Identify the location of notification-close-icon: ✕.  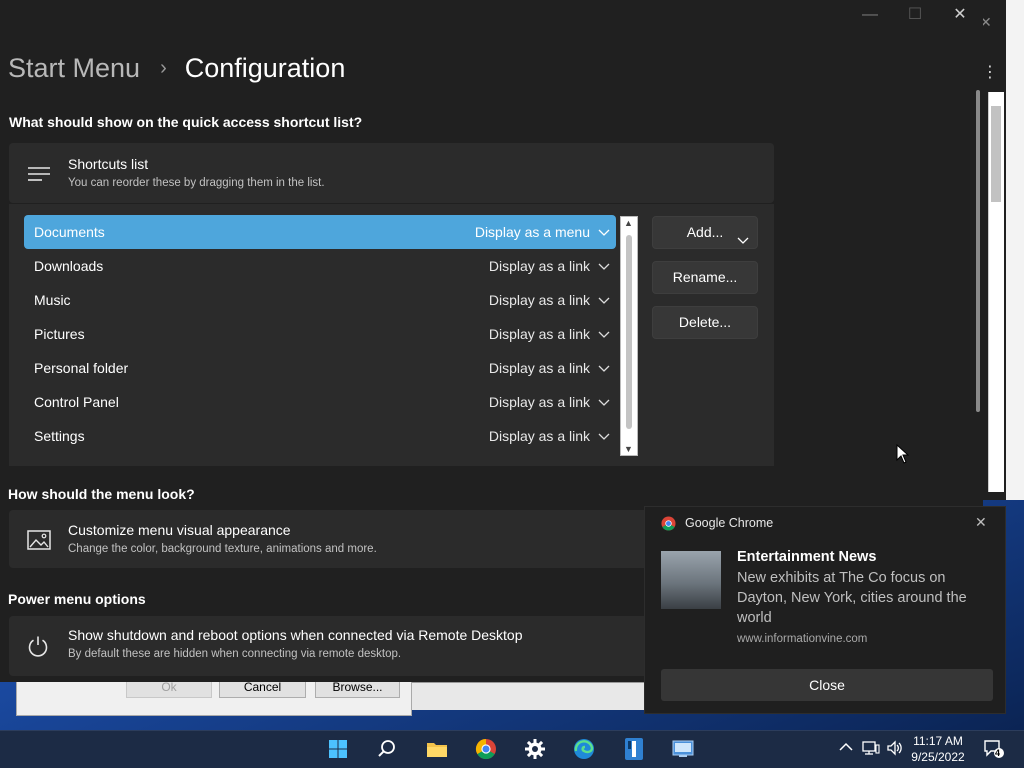
(981, 522).